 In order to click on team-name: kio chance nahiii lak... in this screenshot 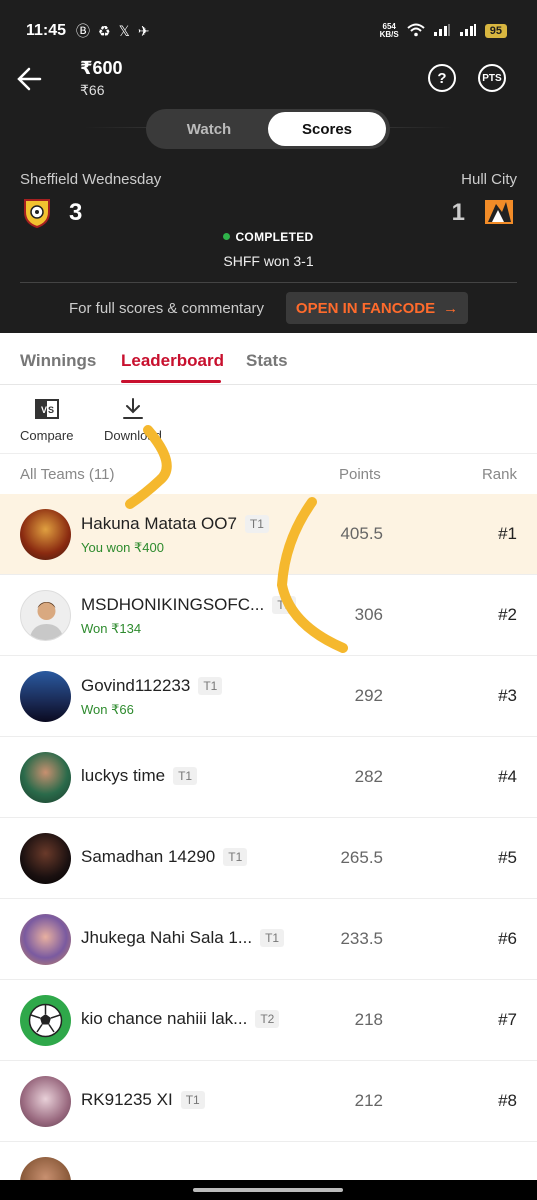, I will do `click(164, 1018)`.